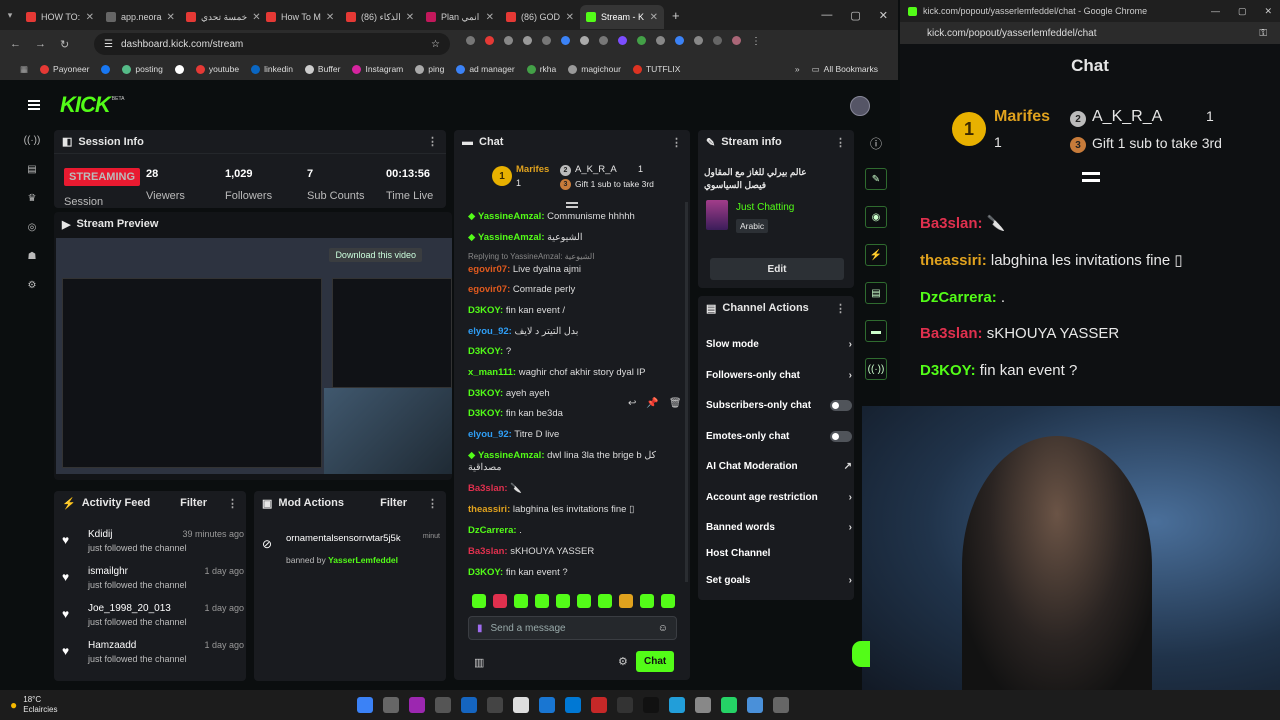  What do you see at coordinates (142, 69) in the screenshot?
I see `bookmark-item: posting` at bounding box center [142, 69].